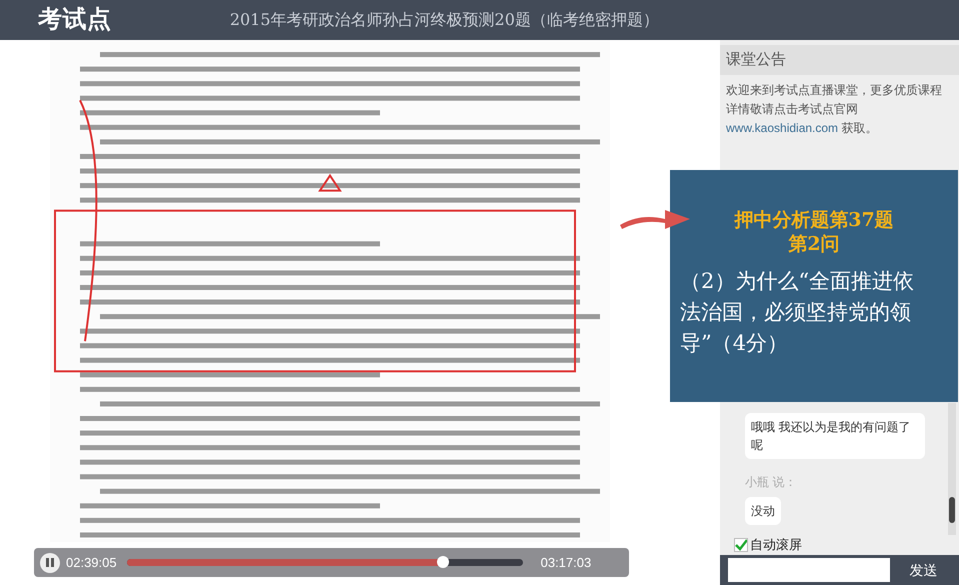  Describe the element at coordinates (923, 570) in the screenshot. I see `send-button: 发送` at that location.